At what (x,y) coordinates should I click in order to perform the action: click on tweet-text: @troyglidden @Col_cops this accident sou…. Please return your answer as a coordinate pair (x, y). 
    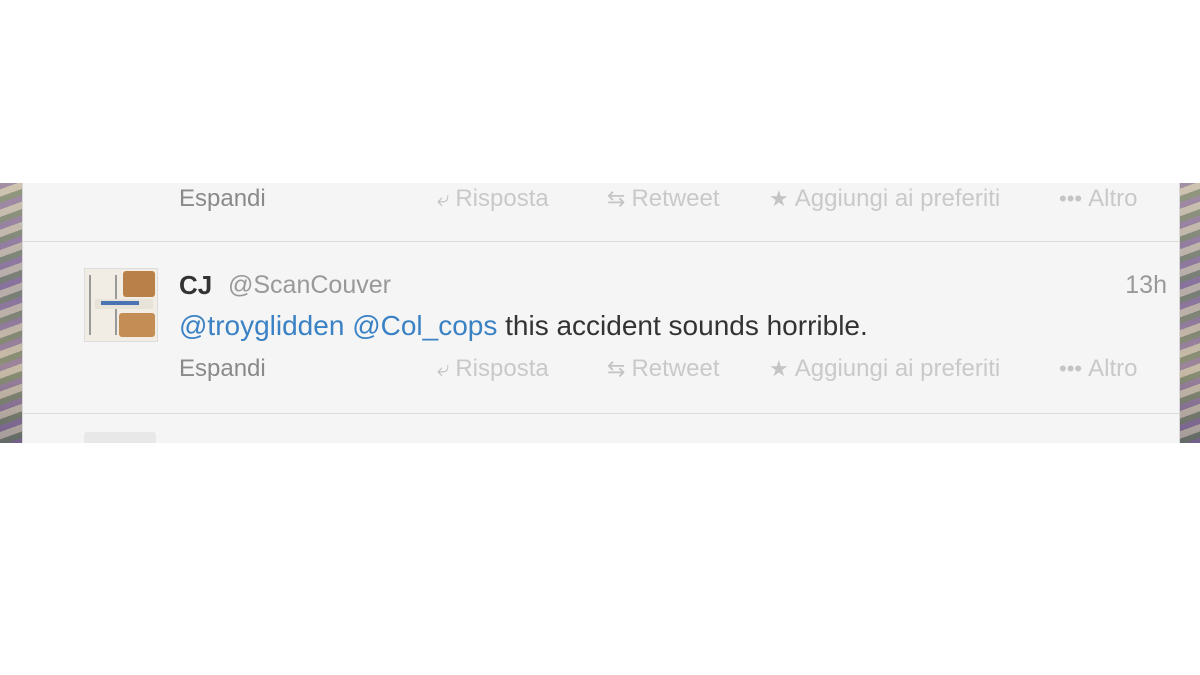
    Looking at the image, I should click on (523, 326).